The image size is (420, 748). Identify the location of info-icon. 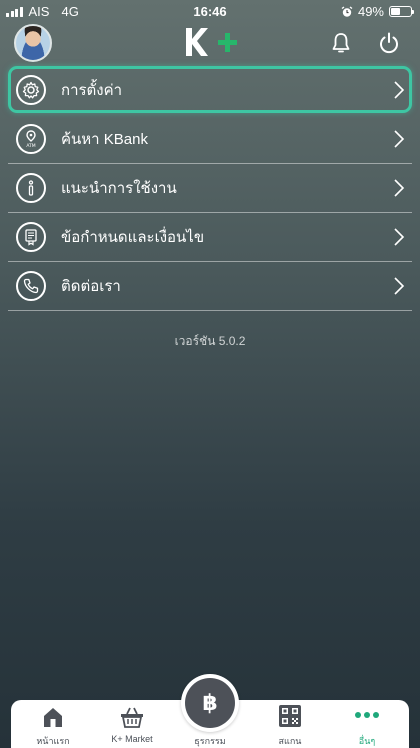
(31, 188).